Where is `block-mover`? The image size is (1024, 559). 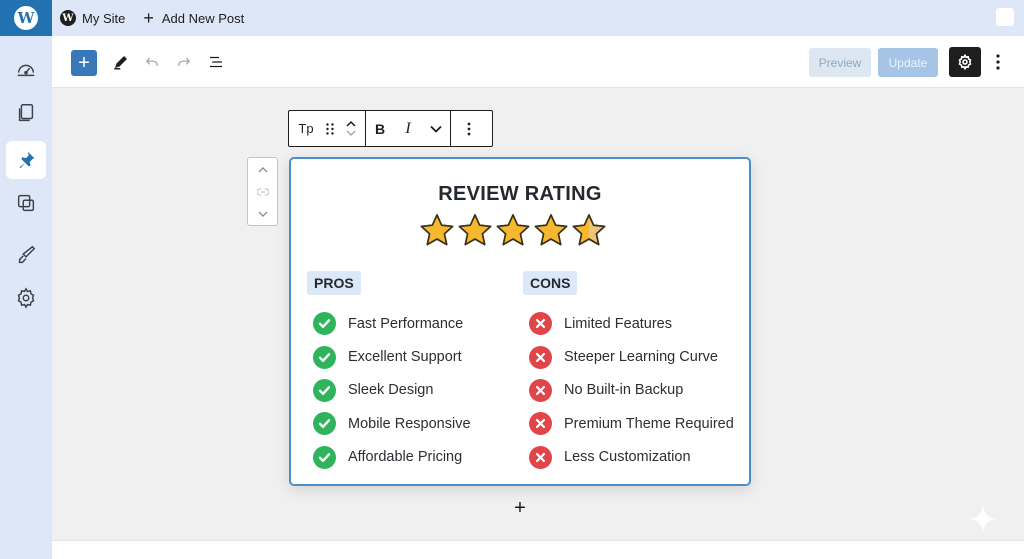
block-mover is located at coordinates (351, 128).